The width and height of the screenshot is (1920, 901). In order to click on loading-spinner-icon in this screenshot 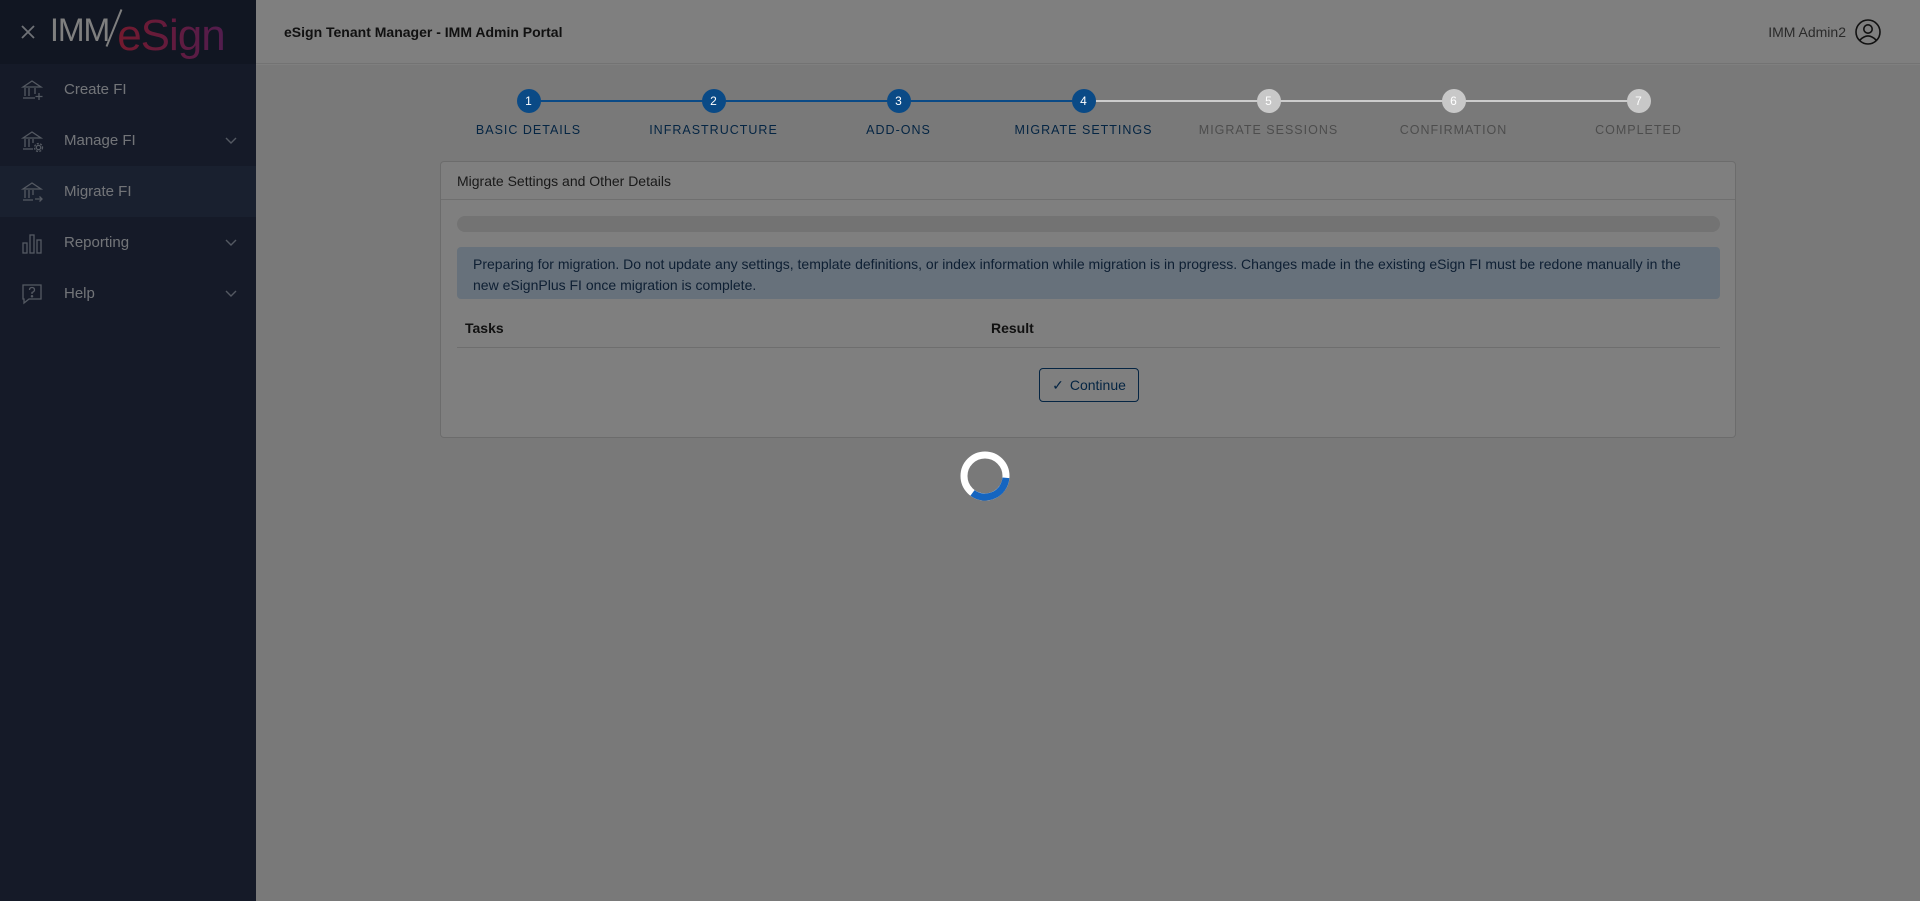, I will do `click(985, 476)`.